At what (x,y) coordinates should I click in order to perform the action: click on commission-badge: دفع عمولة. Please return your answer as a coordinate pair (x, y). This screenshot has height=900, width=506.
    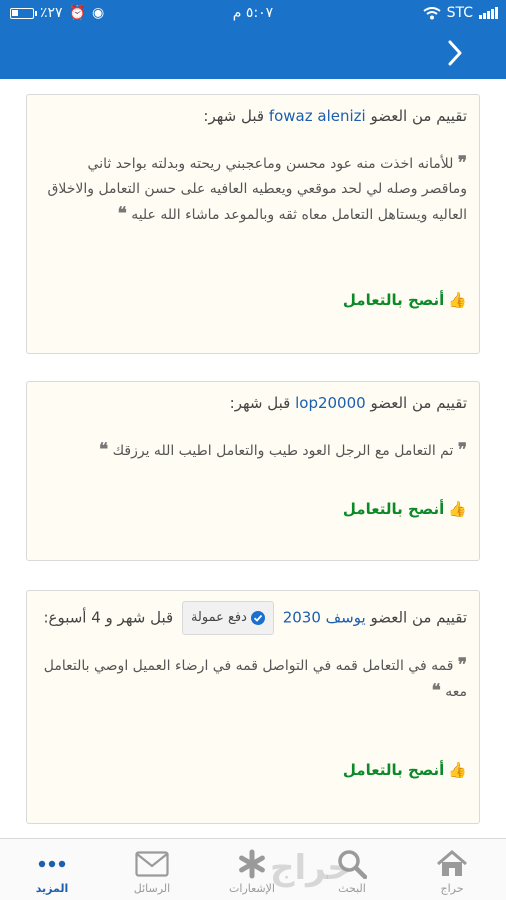
    Looking at the image, I should click on (227, 618).